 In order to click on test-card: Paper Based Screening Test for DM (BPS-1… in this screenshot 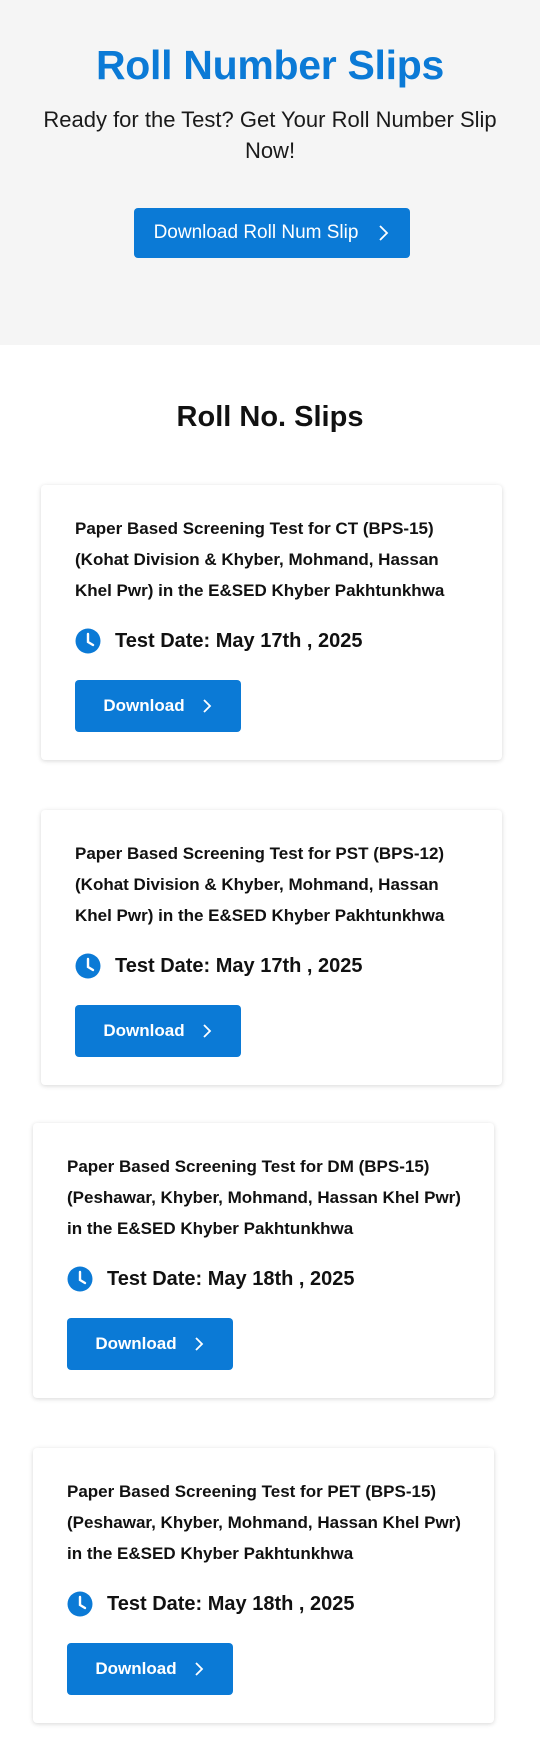, I will do `click(263, 1260)`.